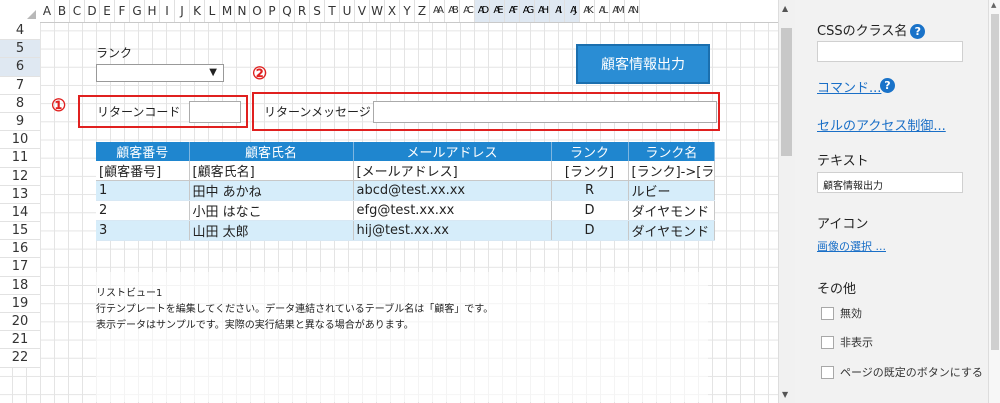 The width and height of the screenshot is (1000, 403). I want to click on column-header: K, so click(197, 11).